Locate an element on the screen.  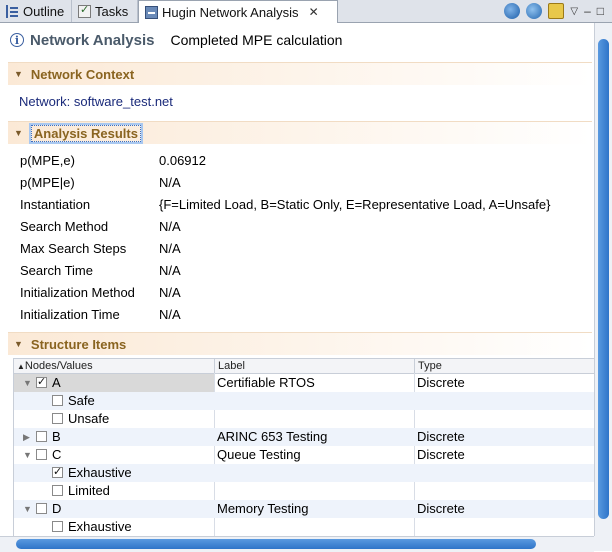
tree-row: Exhaustive is located at coordinates (304, 527).